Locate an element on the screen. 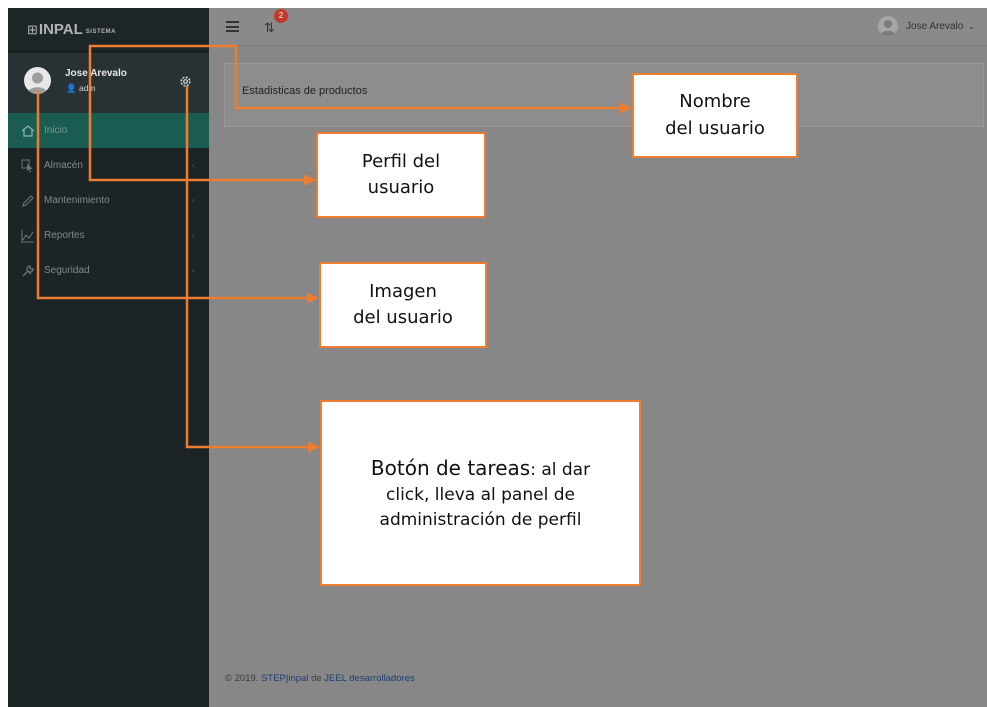 The image size is (987, 707). callout-line: administración de perfil is located at coordinates (480, 519).